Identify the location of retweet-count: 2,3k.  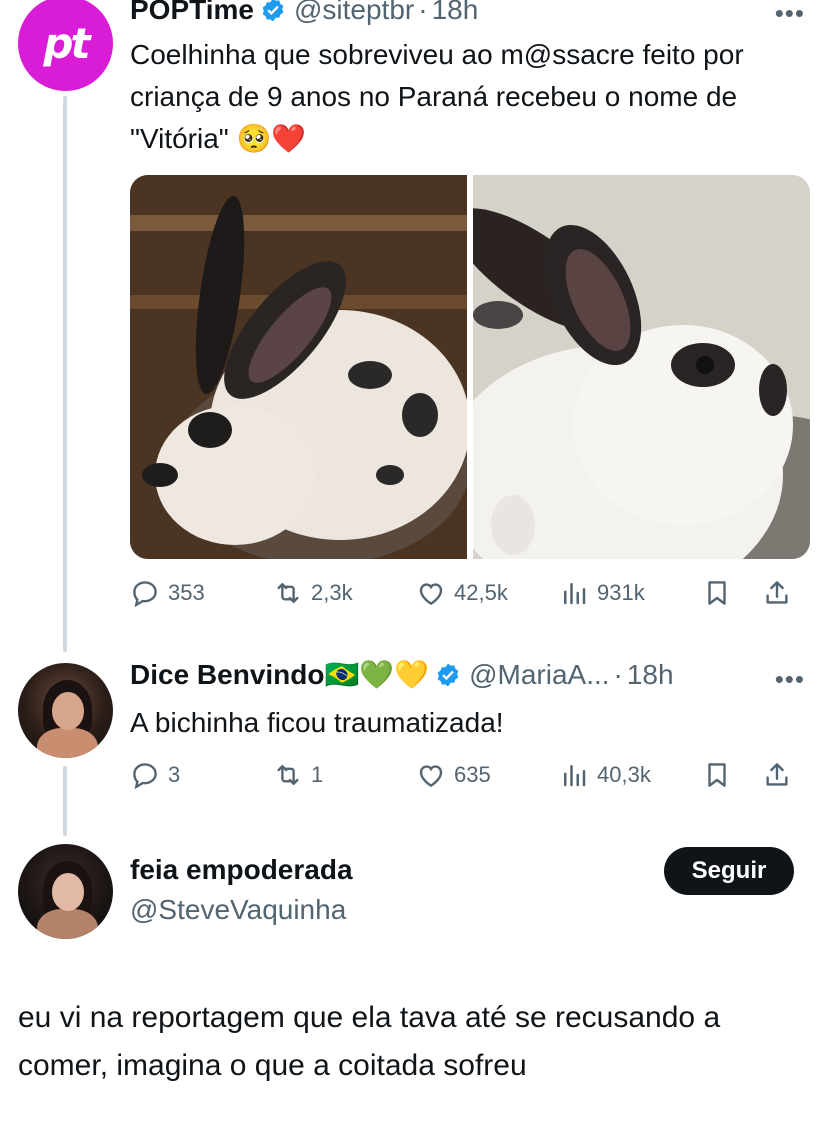
(332, 592).